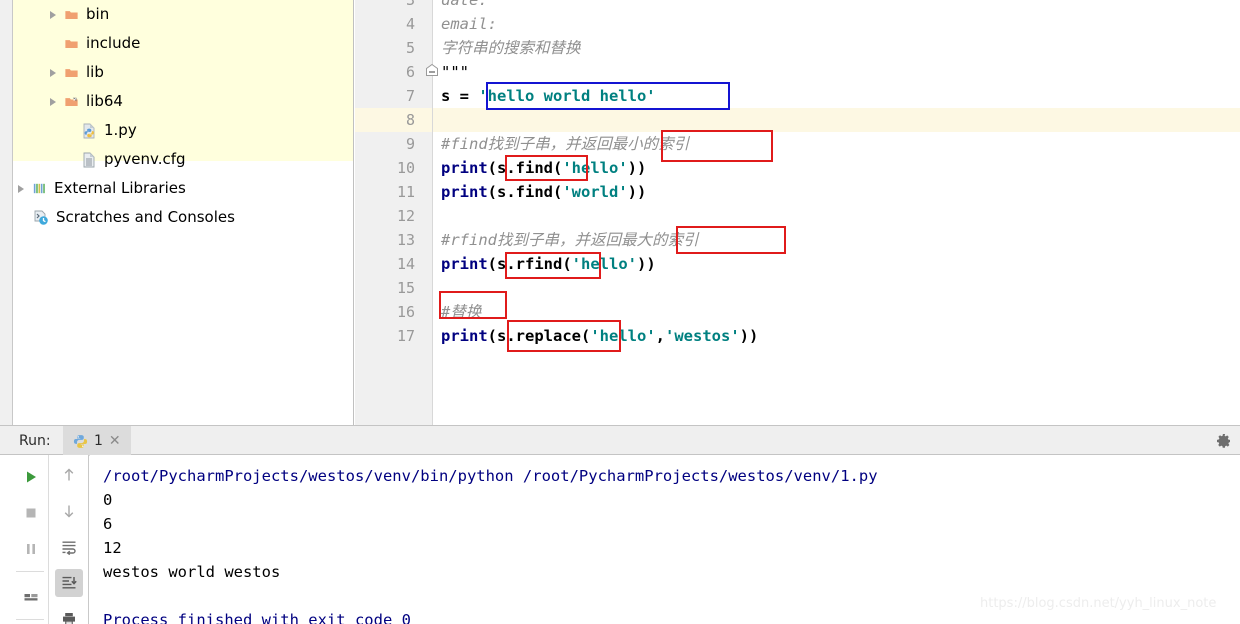 The height and width of the screenshot is (624, 1240). I want to click on code-line-3: date:, so click(464, 6).